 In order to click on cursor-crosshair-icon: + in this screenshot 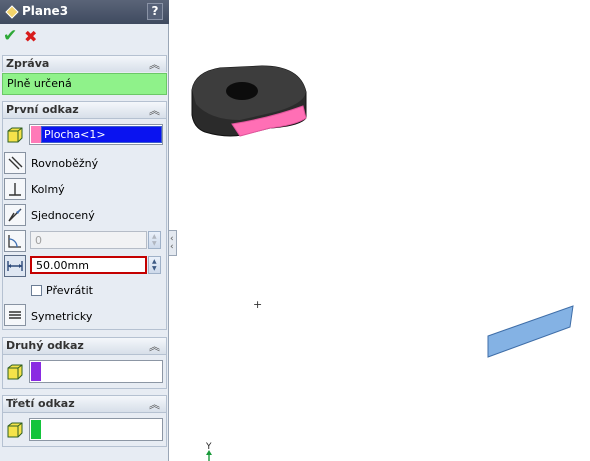, I will do `click(258, 304)`.